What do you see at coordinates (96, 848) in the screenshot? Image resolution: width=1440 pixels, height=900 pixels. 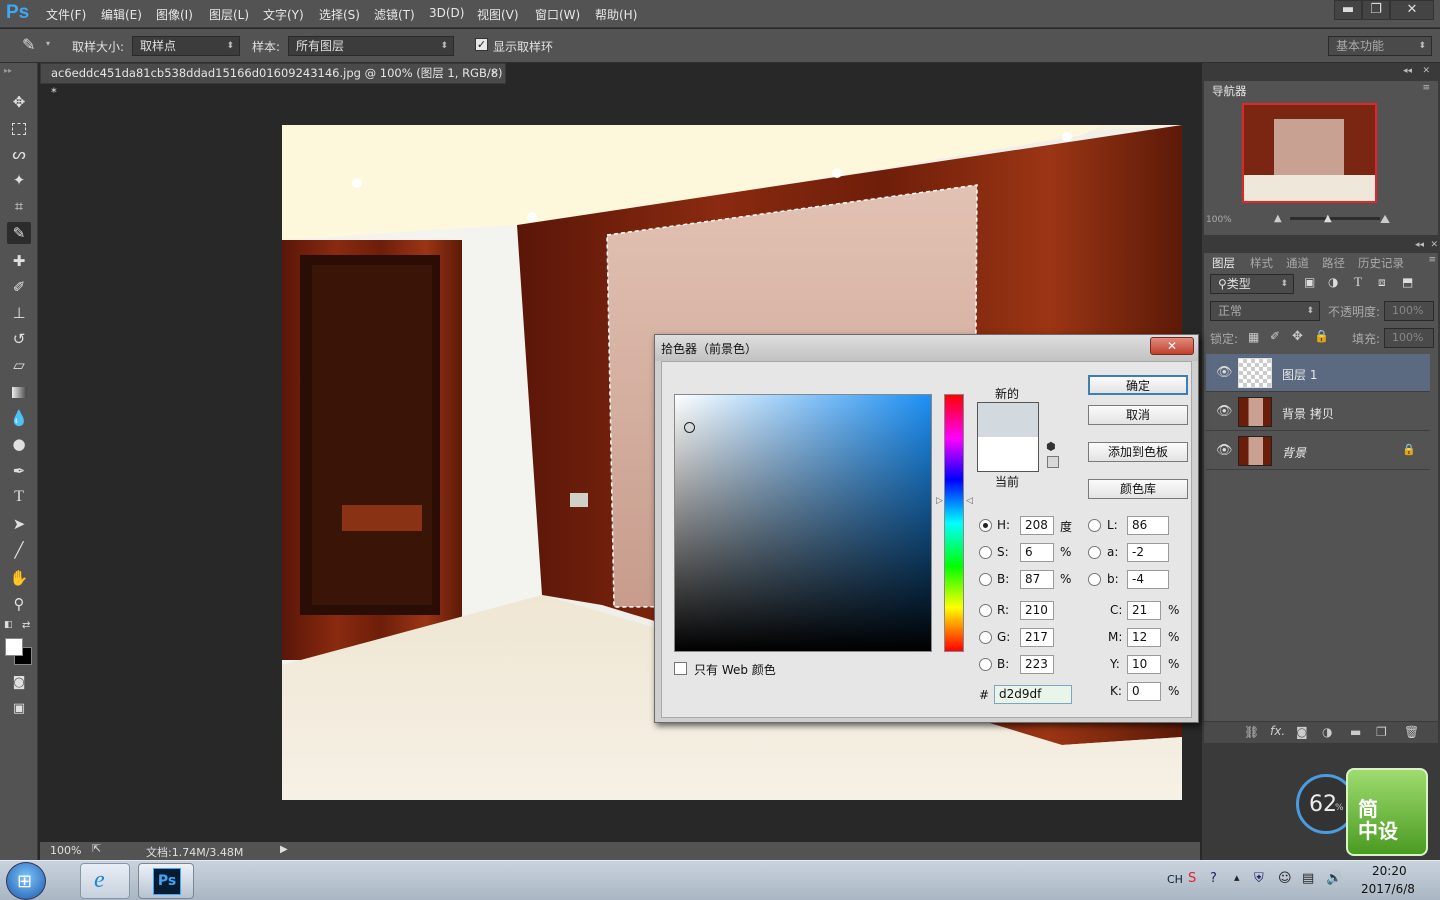 I see `export-icon: ⇱` at bounding box center [96, 848].